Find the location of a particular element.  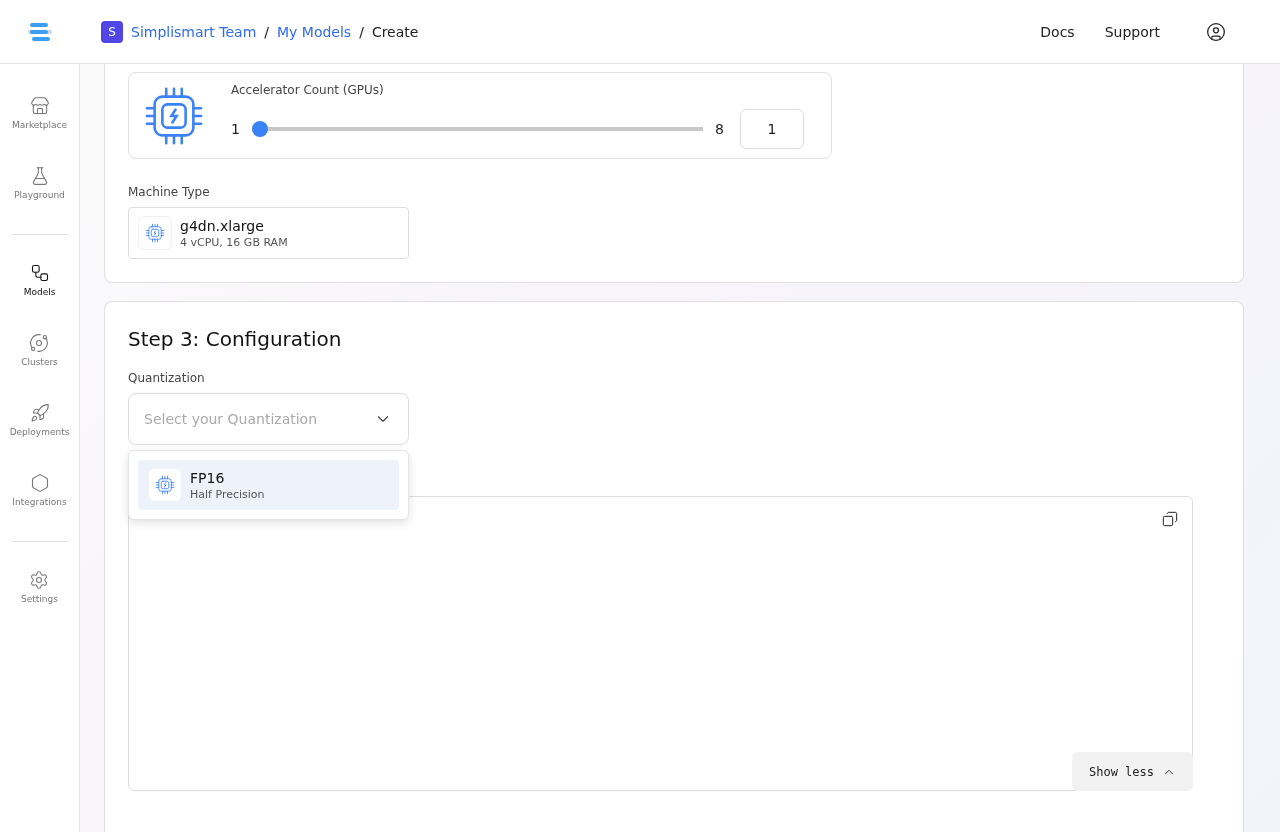

machine-name: g4dn.xlarge is located at coordinates (222, 225).